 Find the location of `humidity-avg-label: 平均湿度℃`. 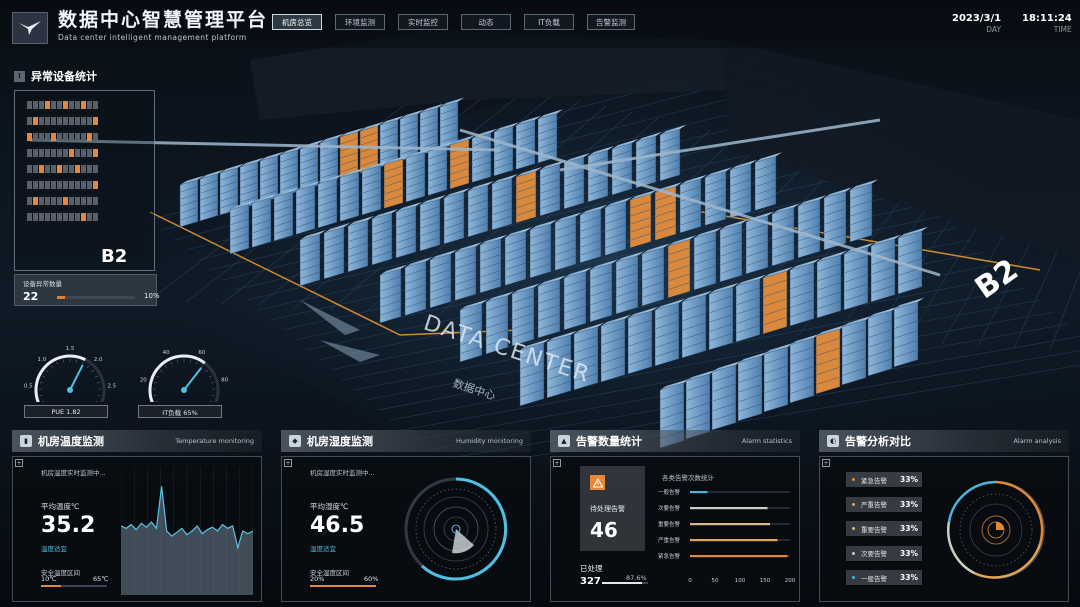

humidity-avg-label: 平均湿度℃ is located at coordinates (329, 506).